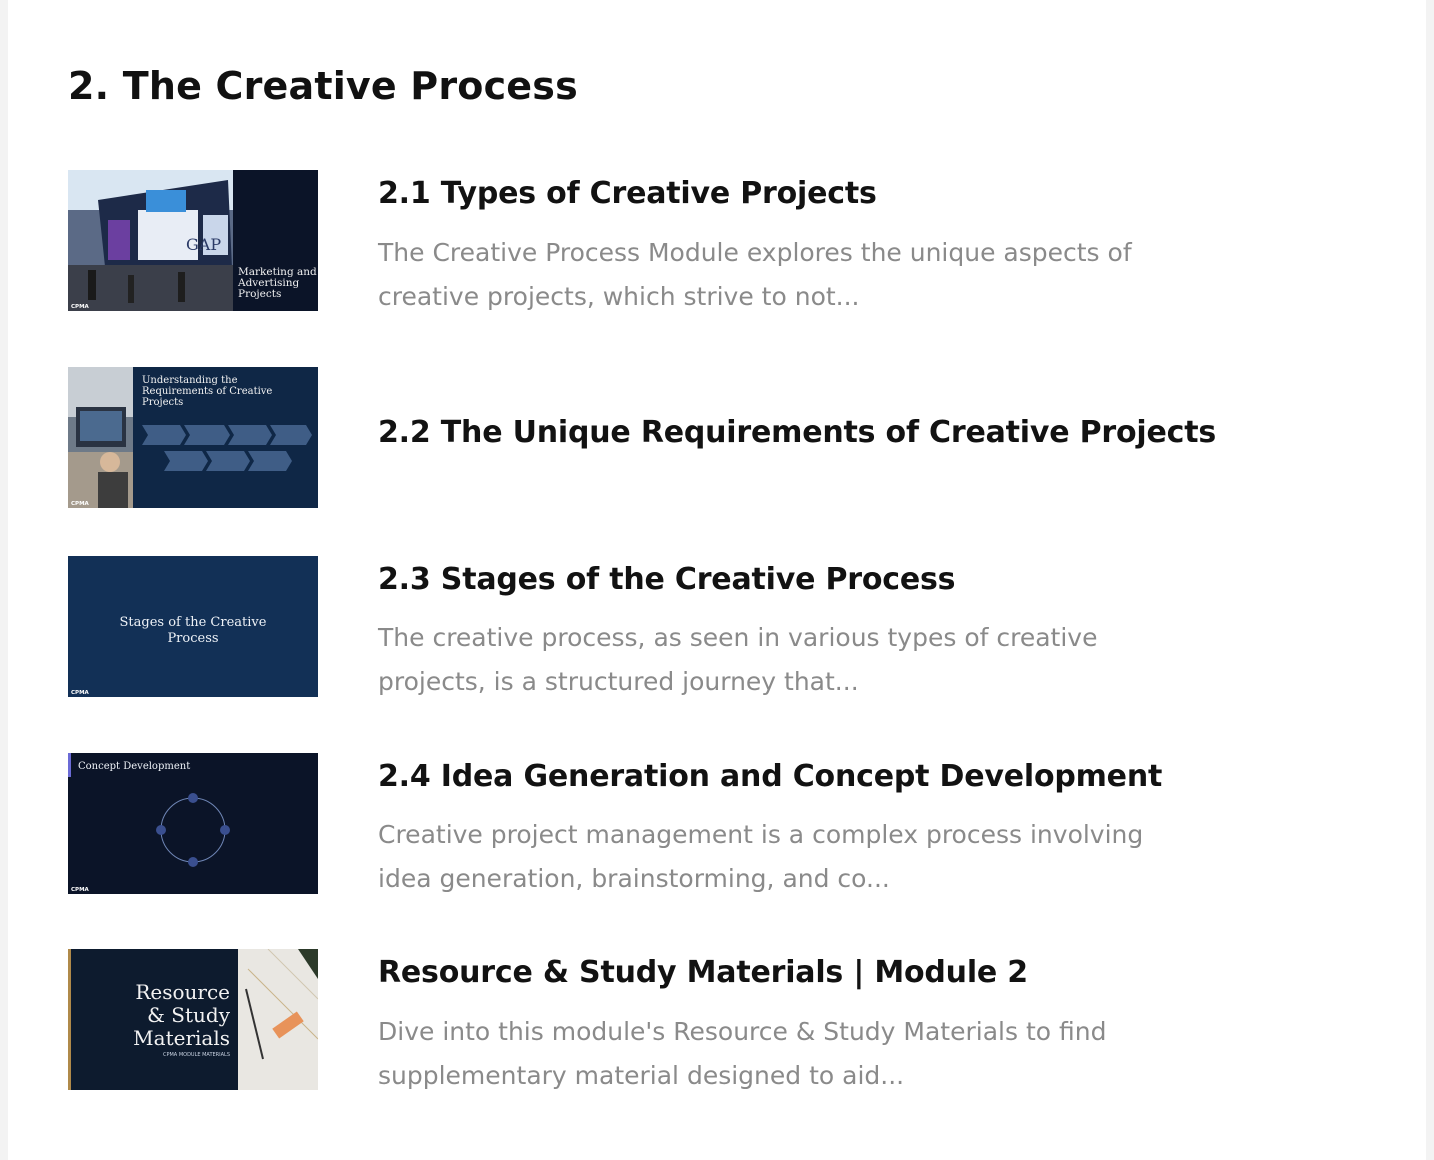  Describe the element at coordinates (196, 1055) in the screenshot. I see `svg-text: CPMA MODULE MATERIALS` at that location.